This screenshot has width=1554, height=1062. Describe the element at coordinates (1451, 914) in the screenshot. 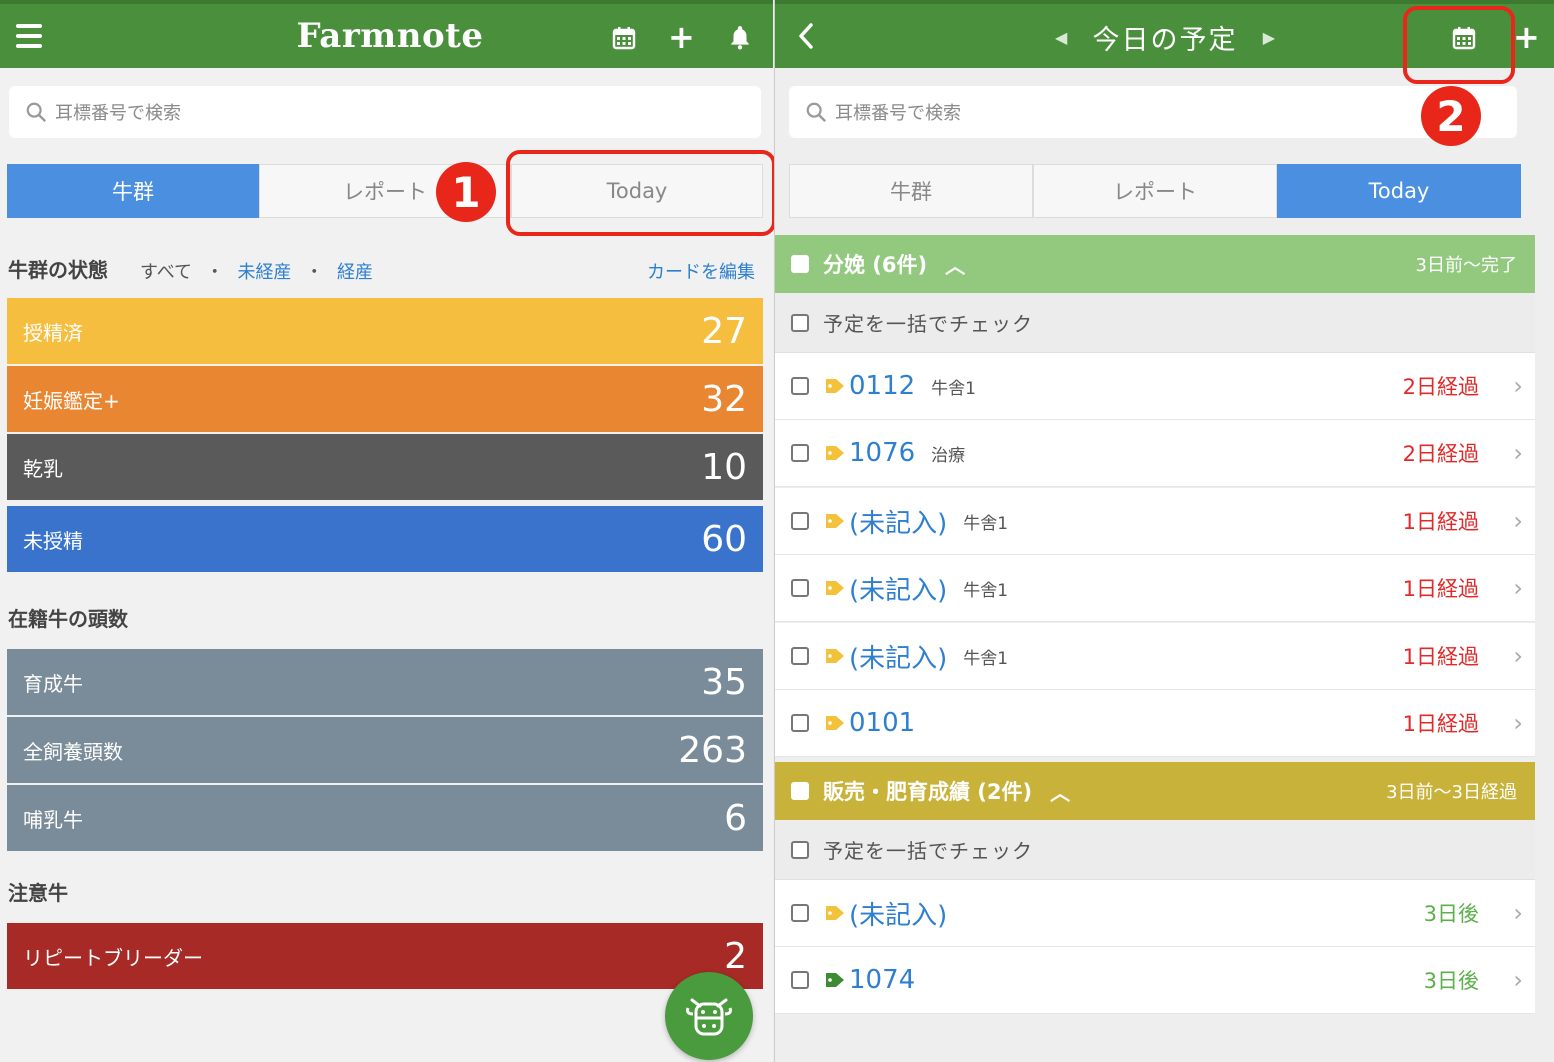

I see `task-status: 3日後` at that location.